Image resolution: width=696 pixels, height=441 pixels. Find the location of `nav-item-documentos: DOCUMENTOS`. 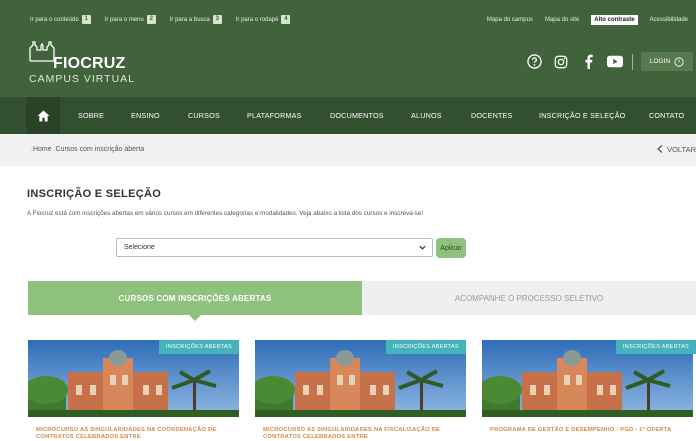

nav-item-documentos: DOCUMENTOS is located at coordinates (357, 115).